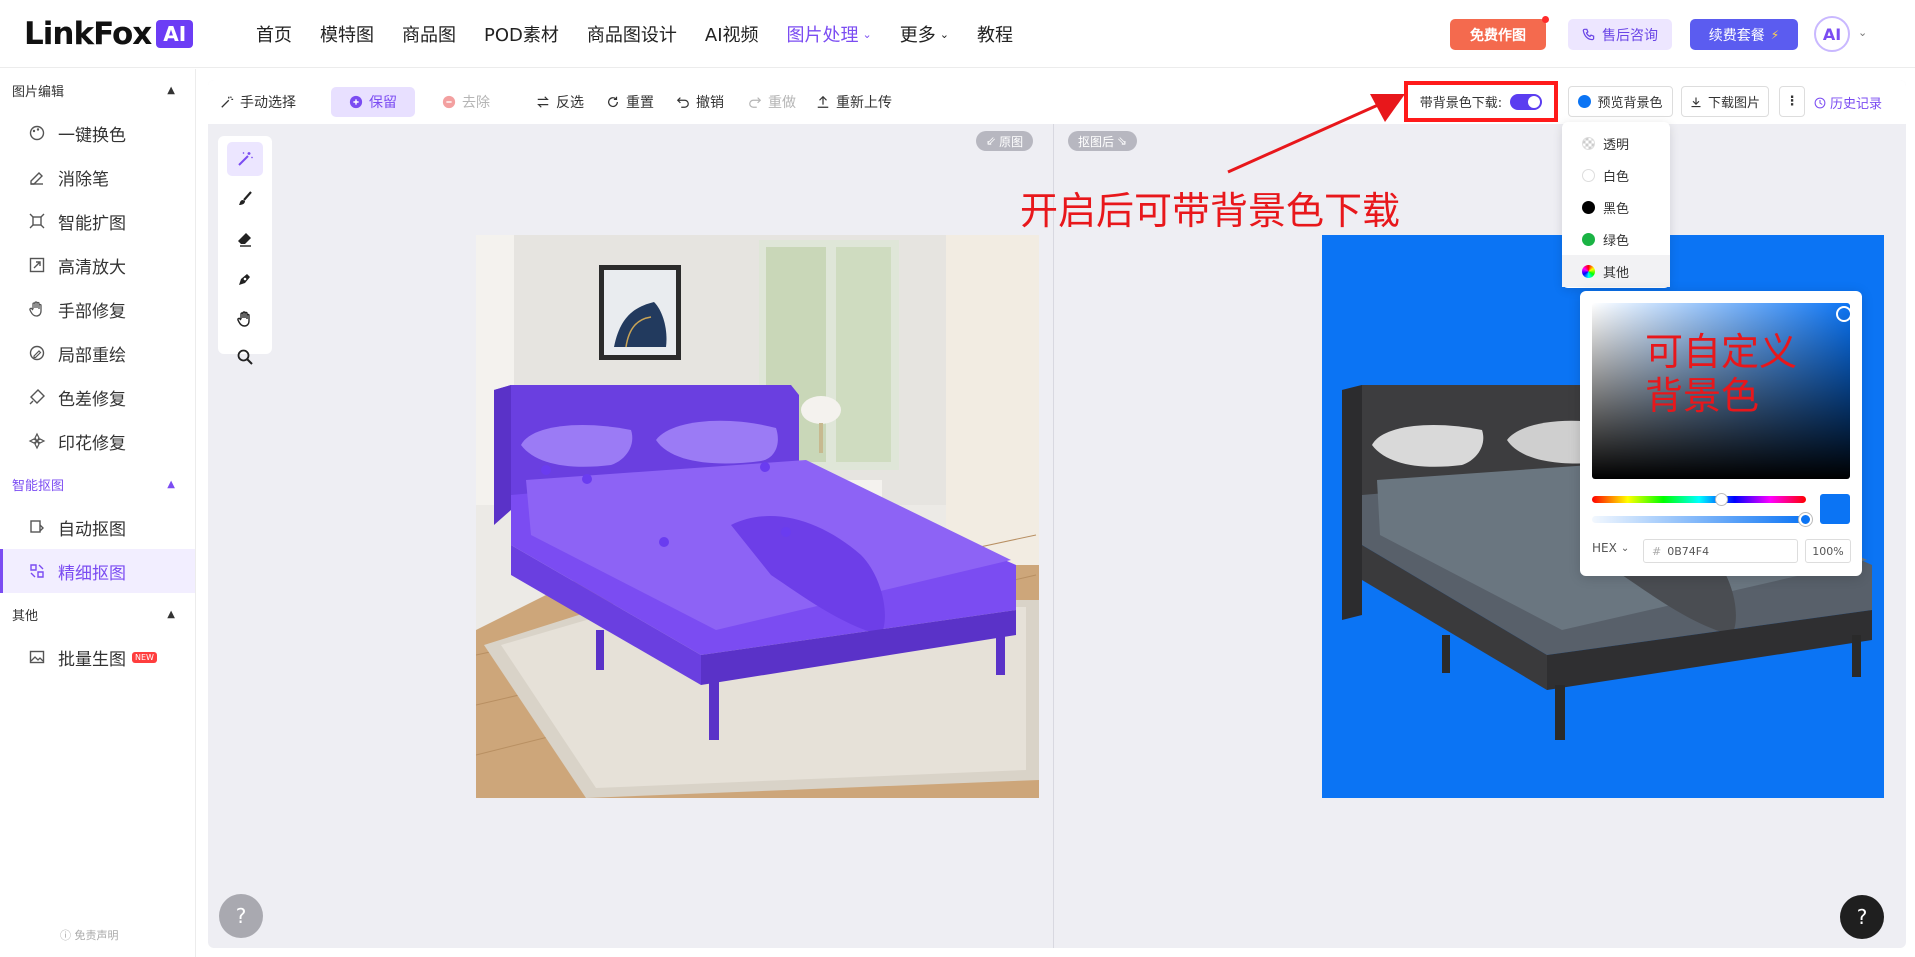 The image size is (1915, 957). Describe the element at coordinates (92, 573) in the screenshot. I see `sidebar-item-label: 精细抠图` at that location.